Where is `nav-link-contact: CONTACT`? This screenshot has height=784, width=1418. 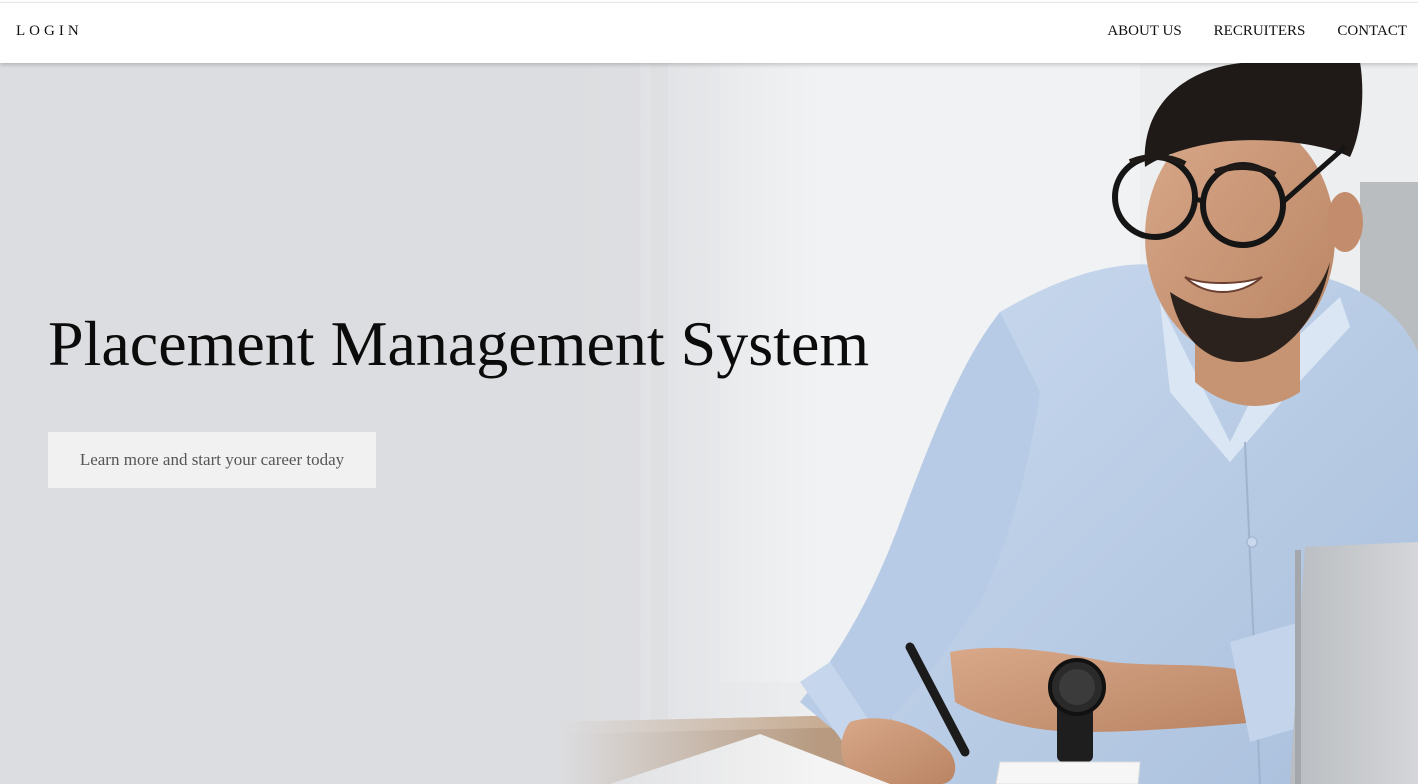
nav-link-contact: CONTACT is located at coordinates (1372, 31).